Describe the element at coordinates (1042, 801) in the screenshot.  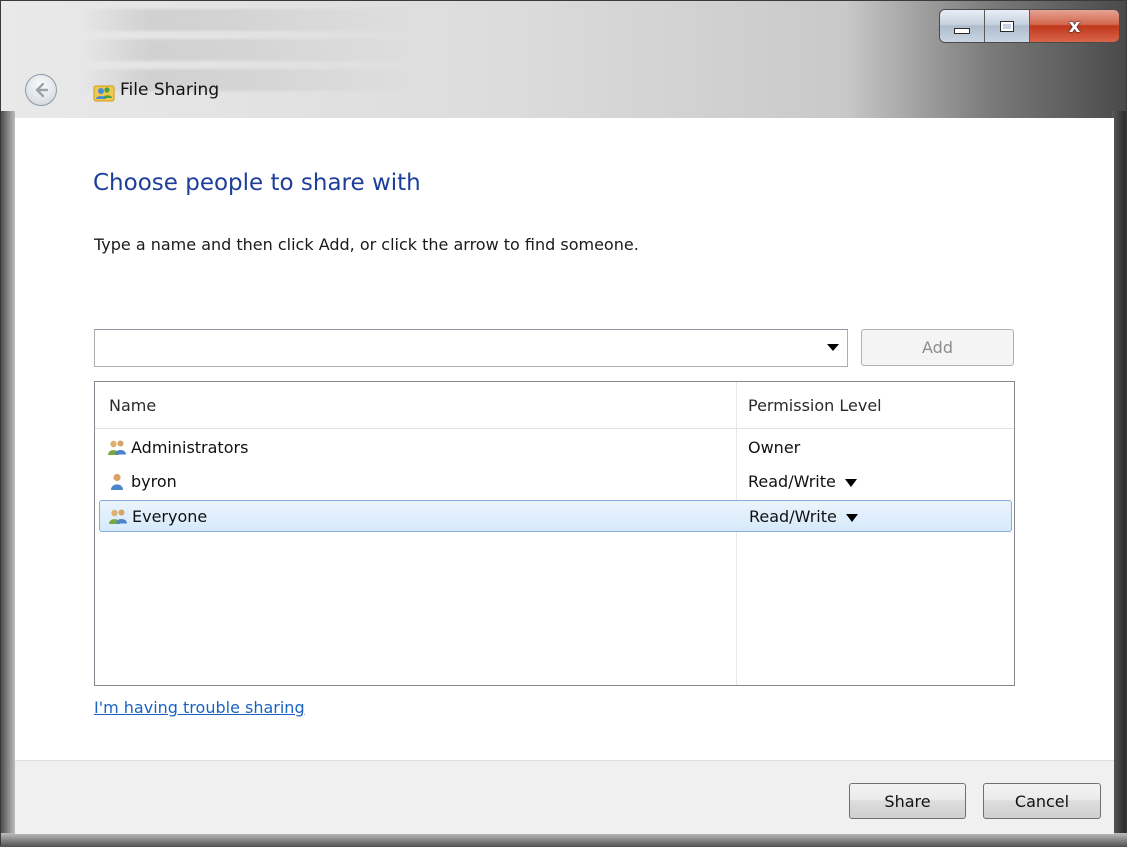
I see `cancel-button: Cancel` at that location.